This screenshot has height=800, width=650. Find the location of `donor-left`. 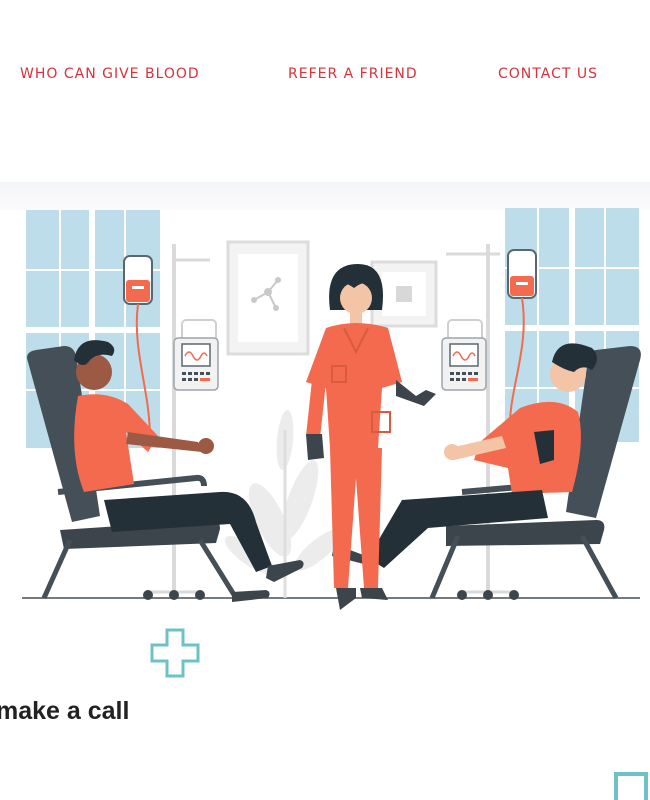

donor-left is located at coordinates (165, 471).